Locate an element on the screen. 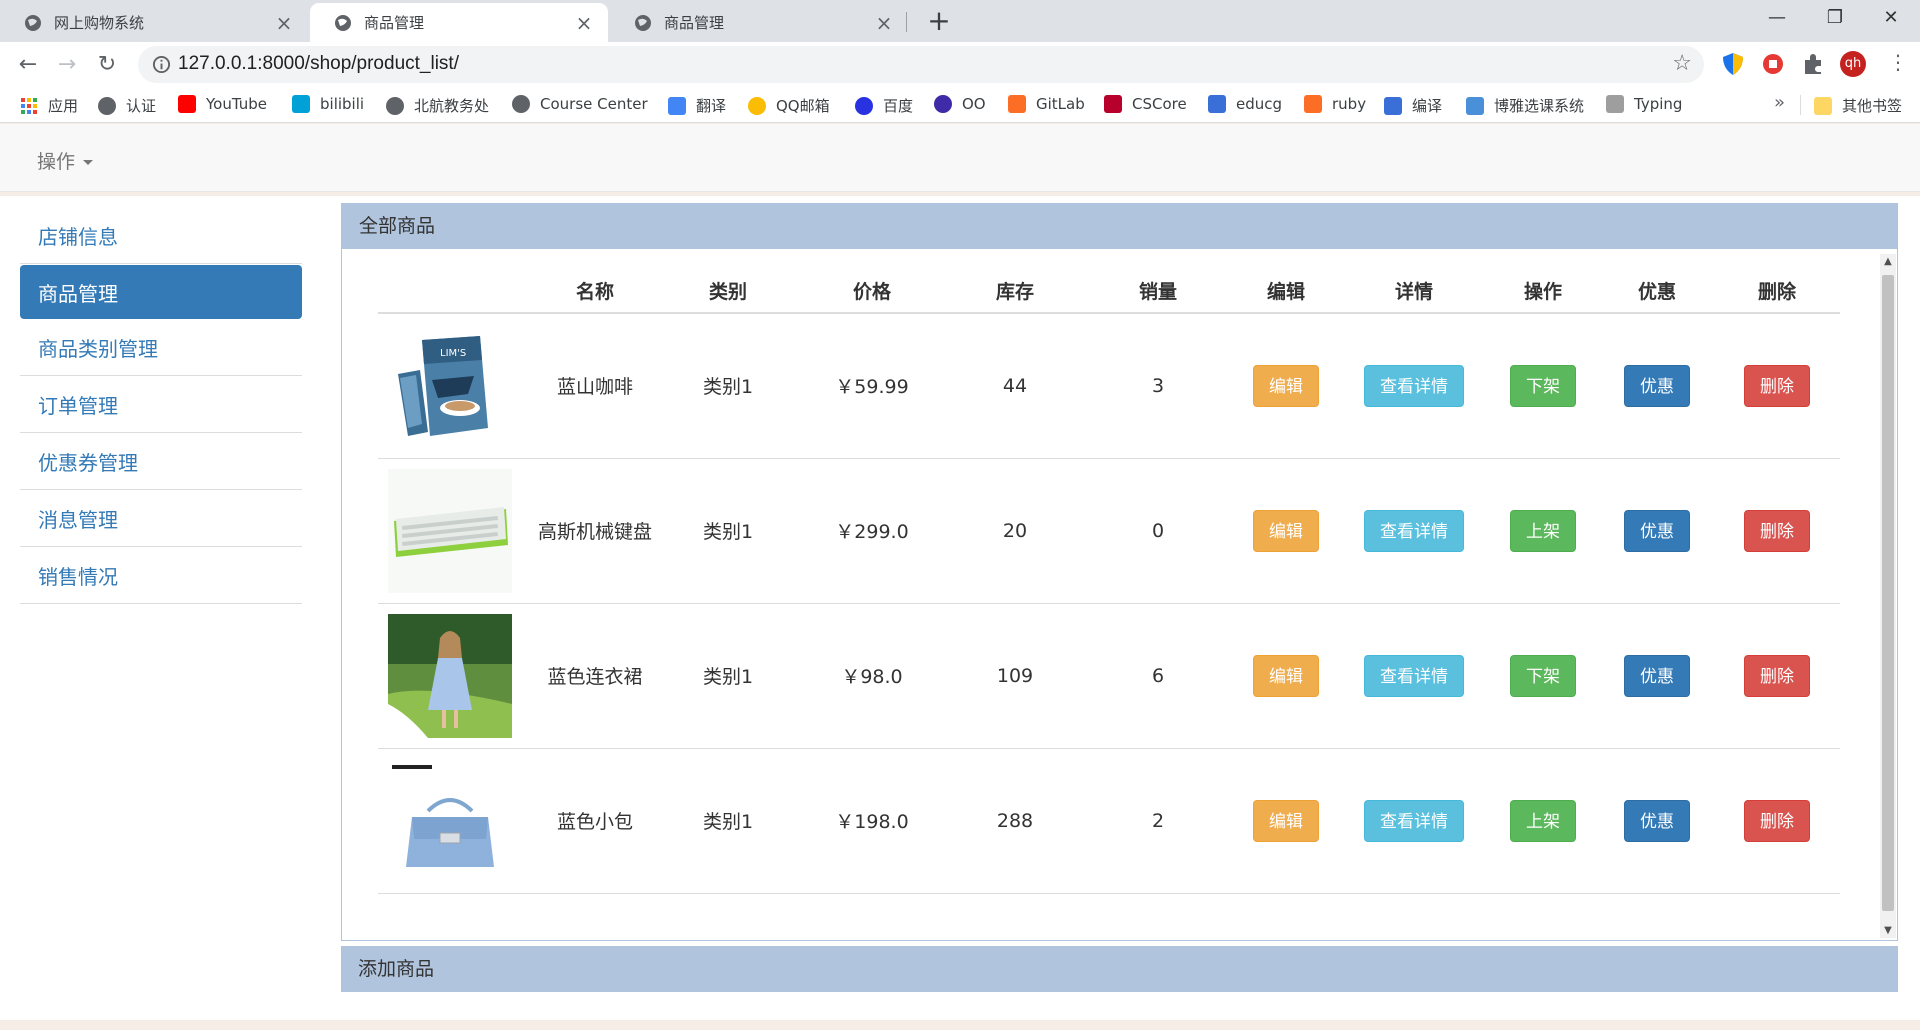 Image resolution: width=1920 pixels, height=1030 pixels. column-header: 编辑 is located at coordinates (1286, 291).